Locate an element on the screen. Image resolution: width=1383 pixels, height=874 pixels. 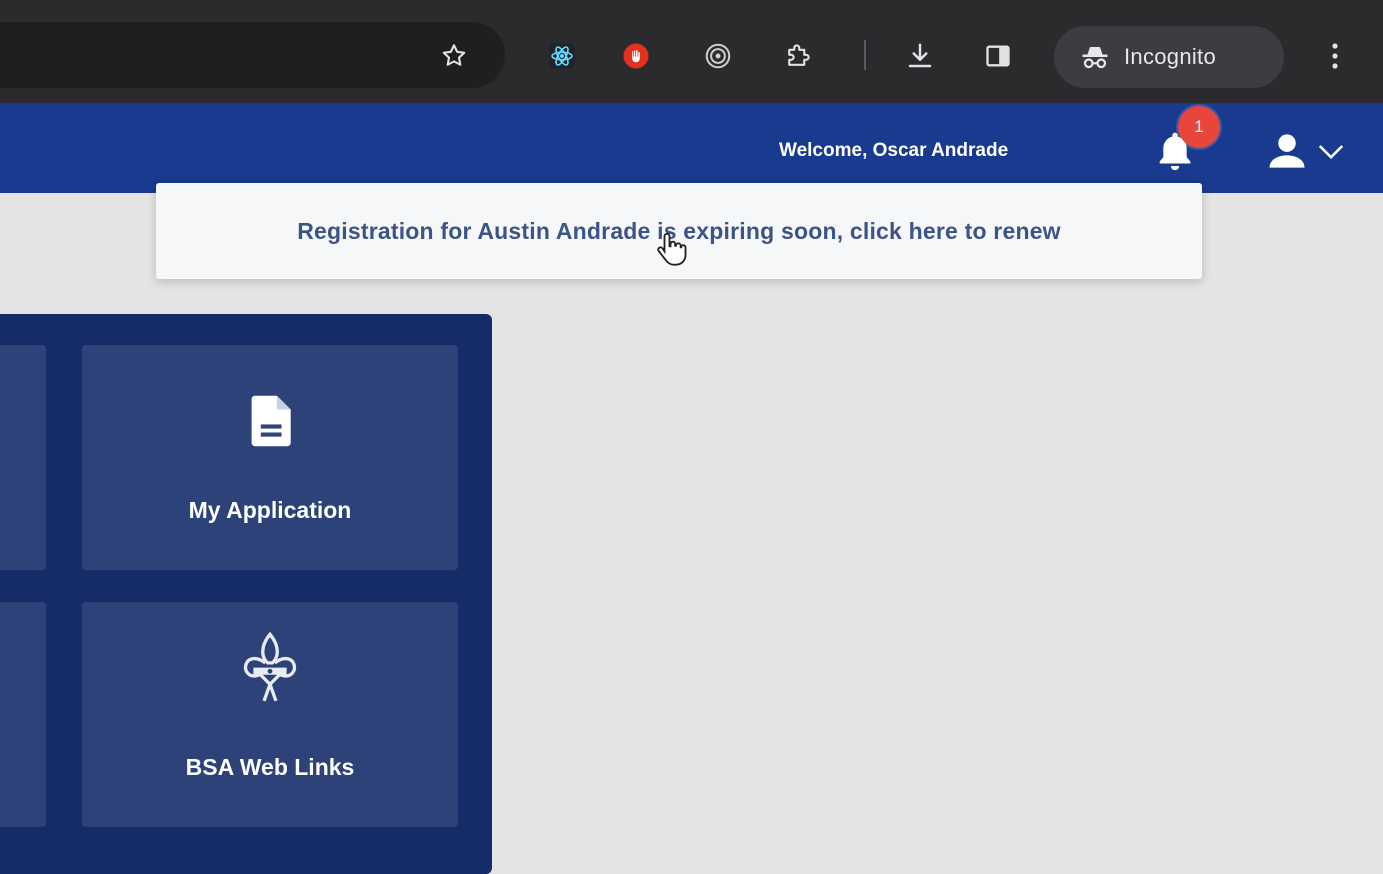
welcome-message: Welcome, Oscar Andrade is located at coordinates (894, 150).